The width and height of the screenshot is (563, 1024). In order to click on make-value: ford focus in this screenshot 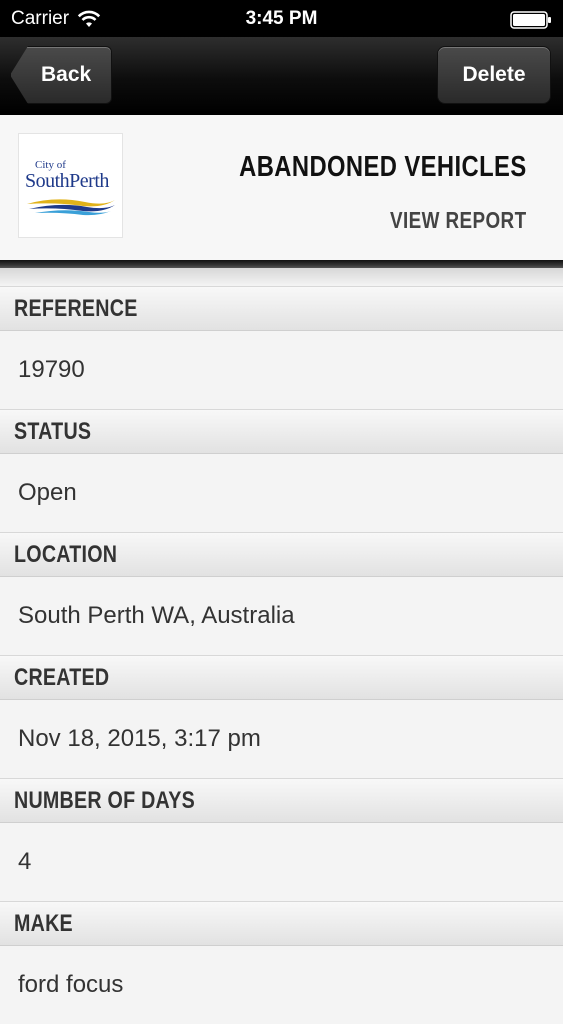, I will do `click(281, 985)`.